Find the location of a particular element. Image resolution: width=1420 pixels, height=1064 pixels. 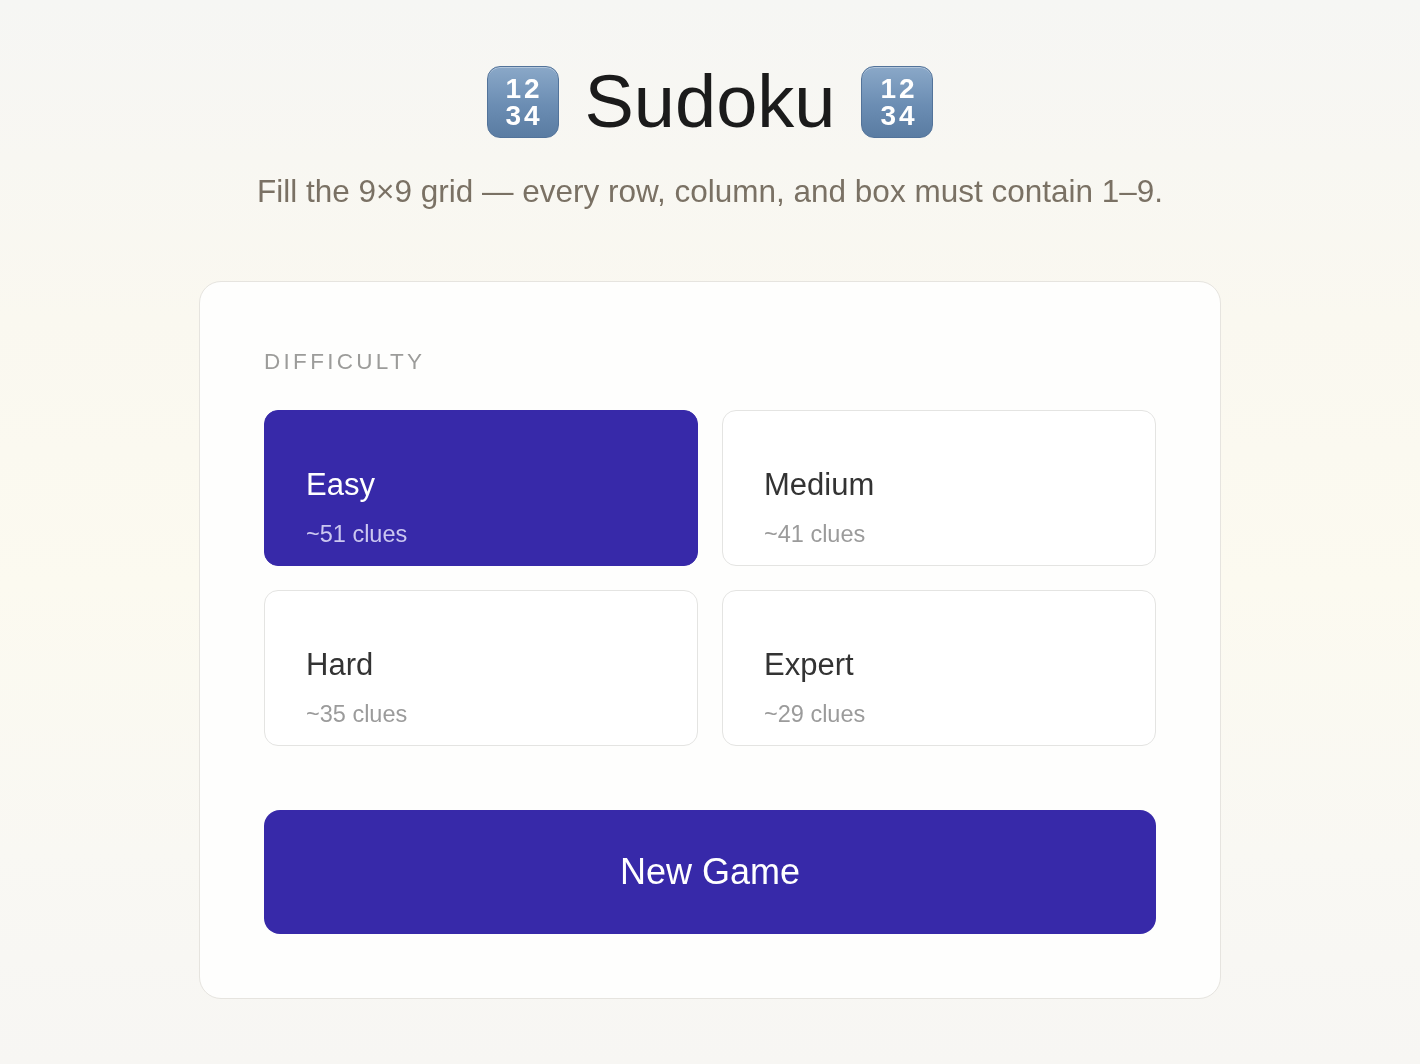

difficulty-option: Expert ~29 clues is located at coordinates (939, 668).